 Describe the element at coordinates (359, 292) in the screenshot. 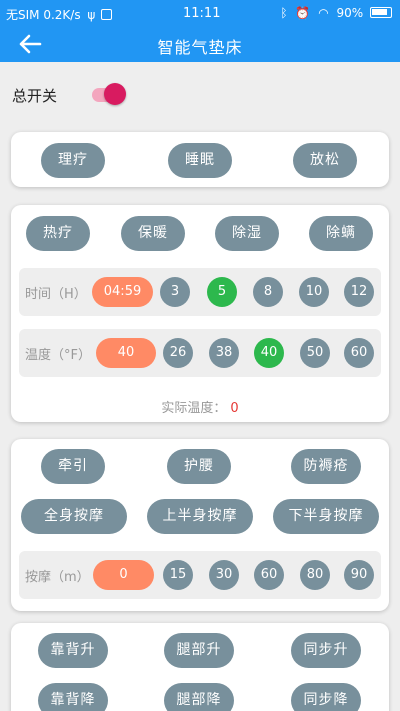

I see `time-option-12: 12` at that location.